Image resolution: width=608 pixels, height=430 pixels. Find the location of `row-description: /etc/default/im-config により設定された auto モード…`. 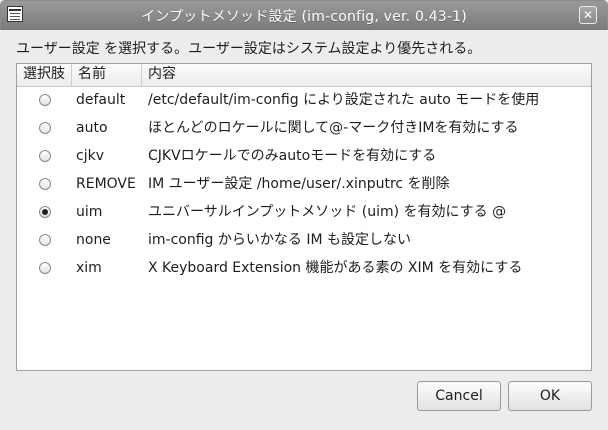

row-description: /etc/default/im-config により設定された auto モード… is located at coordinates (344, 100).